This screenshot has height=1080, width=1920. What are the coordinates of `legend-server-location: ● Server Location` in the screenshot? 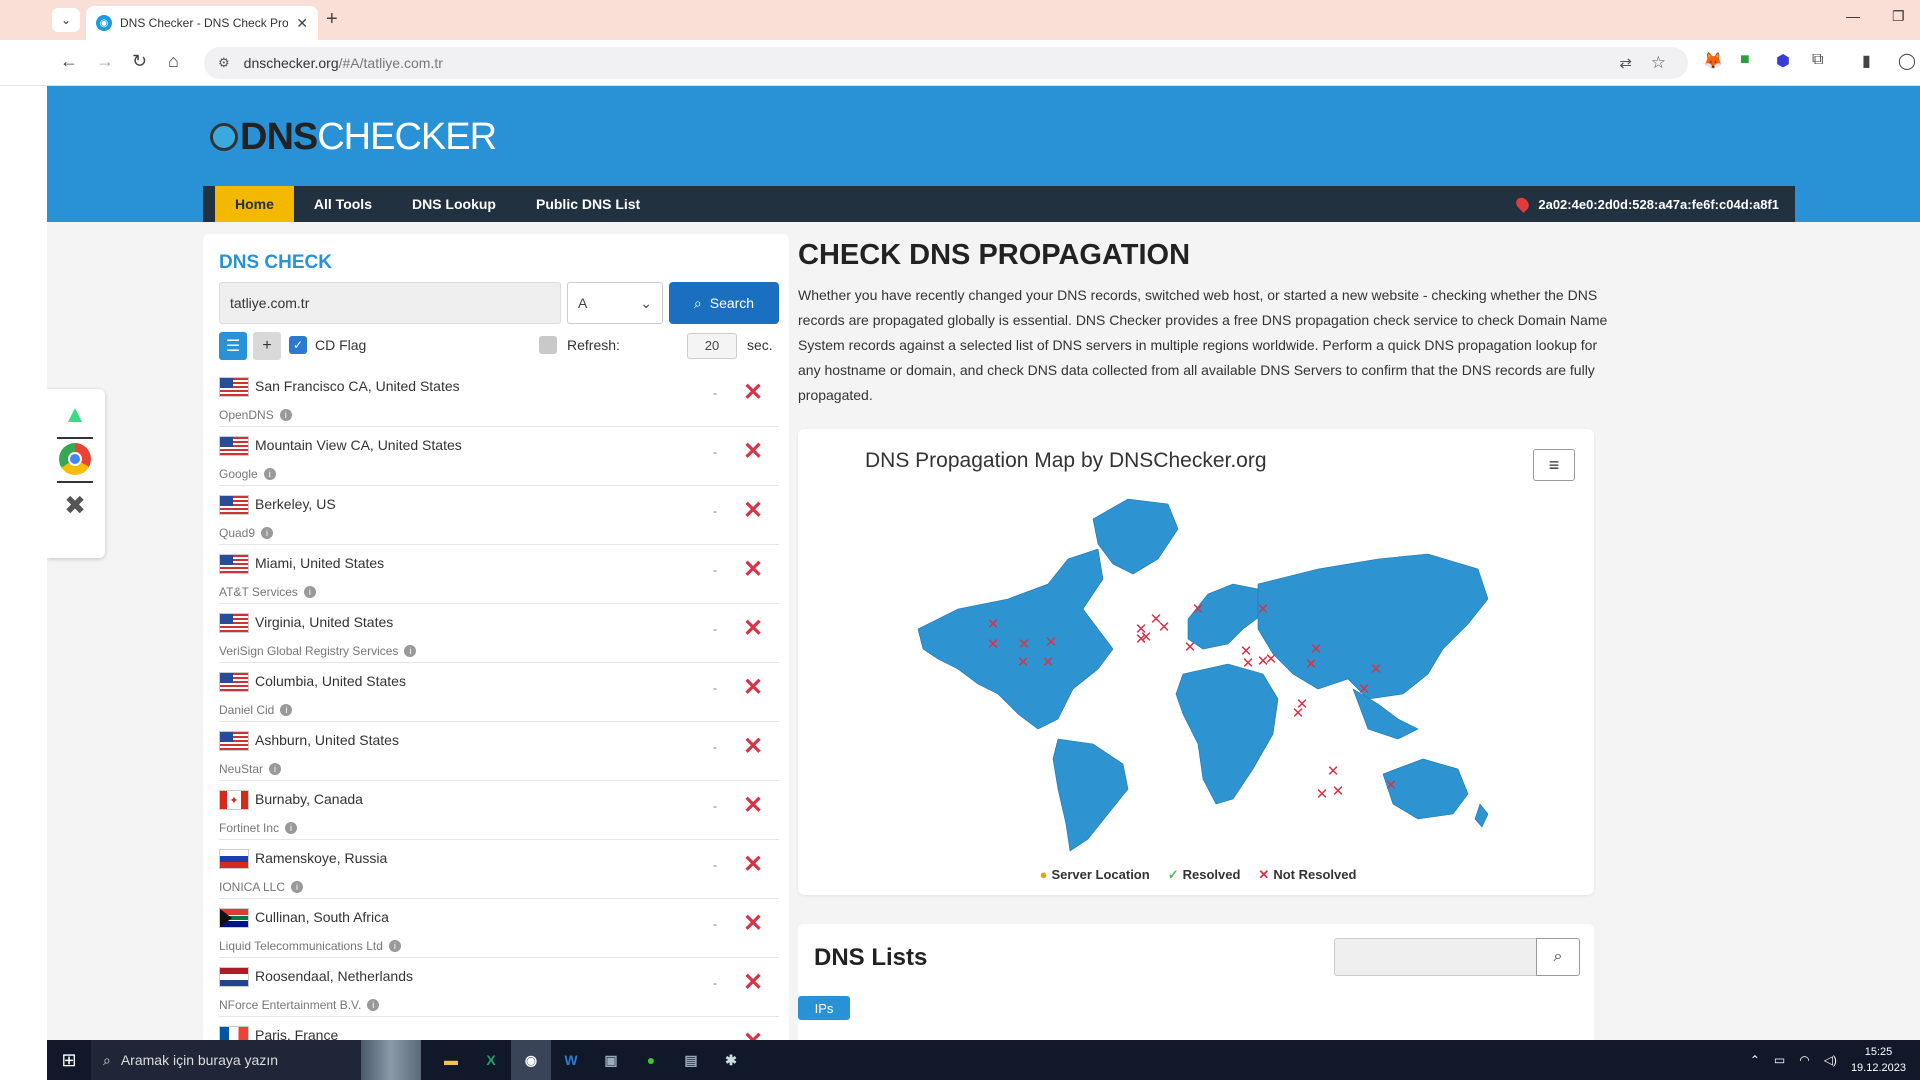 It's located at (1094, 874).